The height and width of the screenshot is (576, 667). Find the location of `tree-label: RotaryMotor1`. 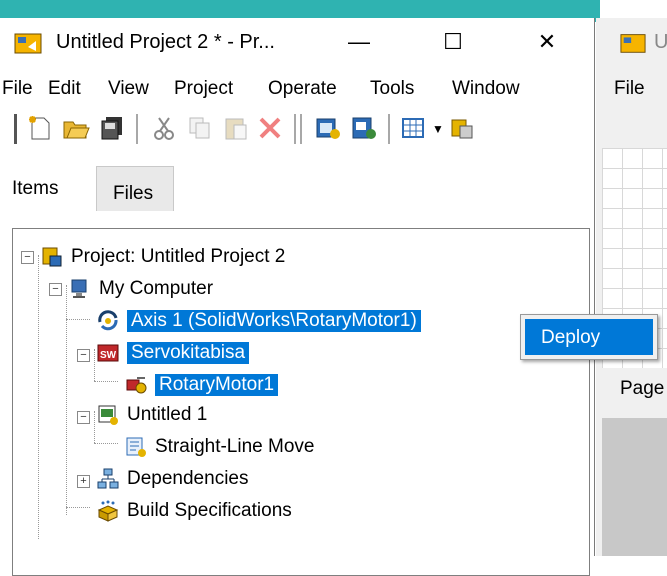

tree-label: RotaryMotor1 is located at coordinates (217, 385).